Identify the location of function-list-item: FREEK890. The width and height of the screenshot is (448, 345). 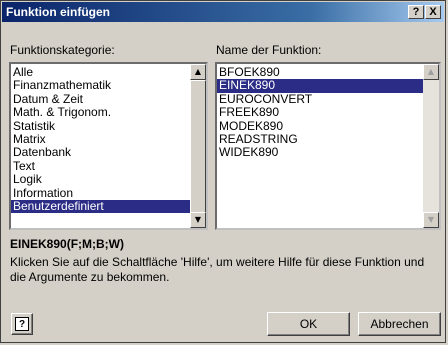
(320, 112).